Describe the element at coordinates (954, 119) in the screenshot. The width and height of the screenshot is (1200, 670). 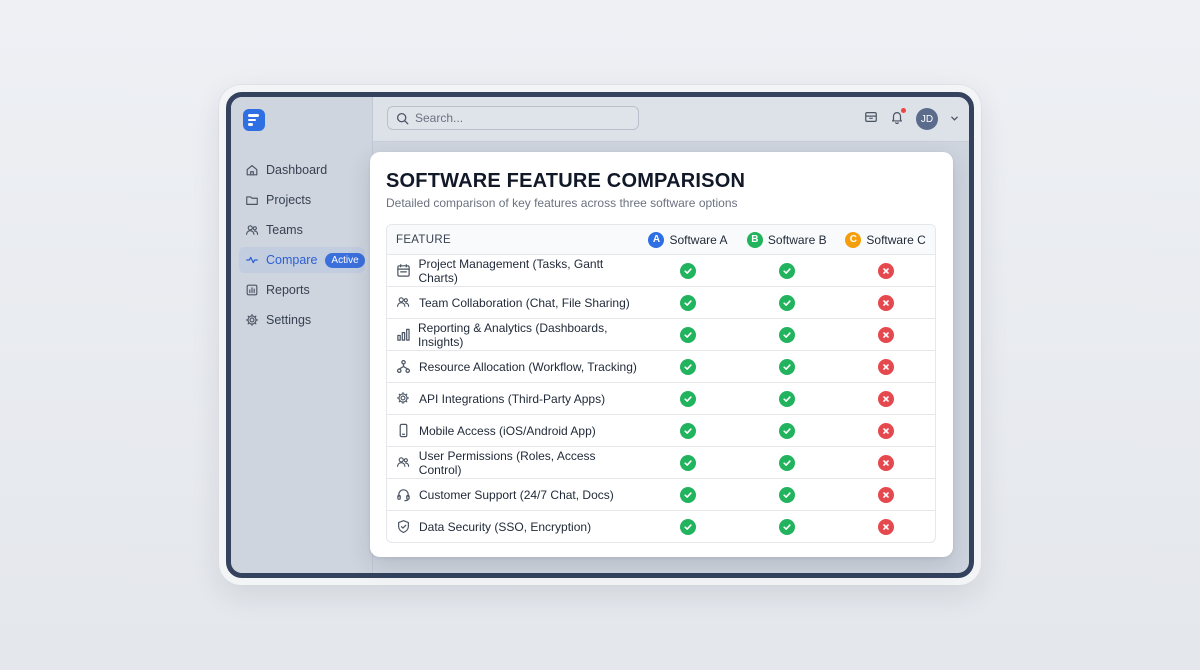
I see `chevron-down-icon` at that location.